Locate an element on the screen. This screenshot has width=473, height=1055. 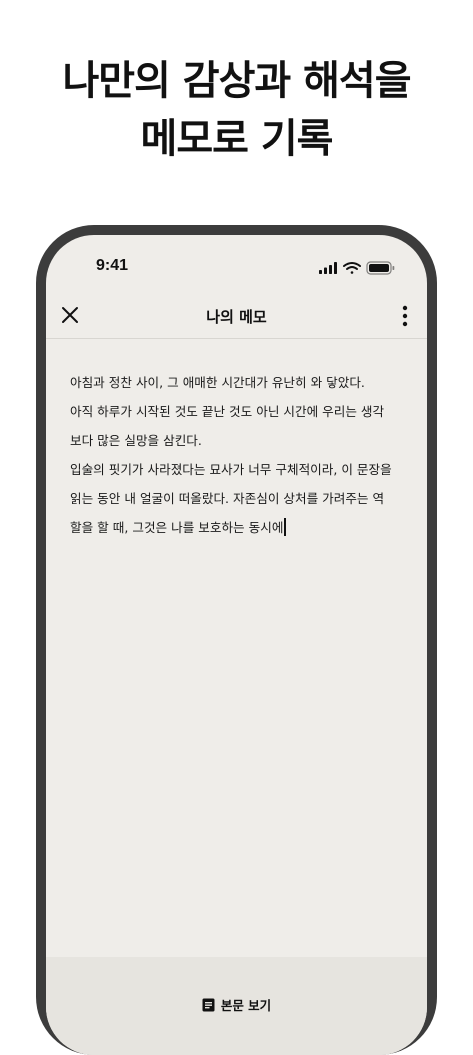
memo-line-last: 할을 할 때, 그것은 나를 보호하는 동시에 is located at coordinates (240, 527).